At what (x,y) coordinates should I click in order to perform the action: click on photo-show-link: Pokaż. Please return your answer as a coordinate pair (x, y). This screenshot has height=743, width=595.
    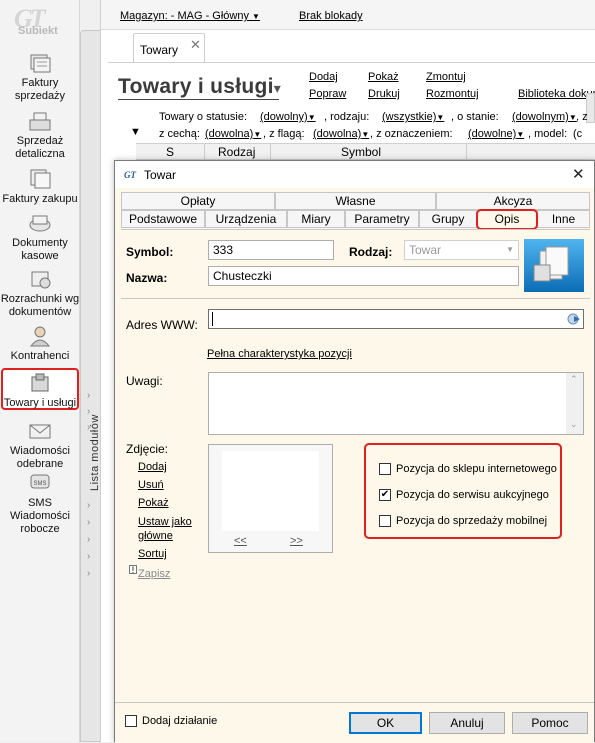
    Looking at the image, I should click on (153, 503).